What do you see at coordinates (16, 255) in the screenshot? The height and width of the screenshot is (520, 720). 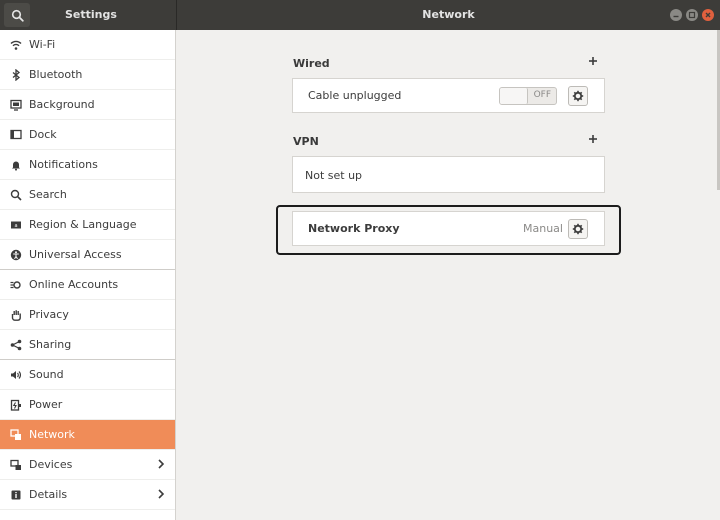 I see `accessibility-icon` at bounding box center [16, 255].